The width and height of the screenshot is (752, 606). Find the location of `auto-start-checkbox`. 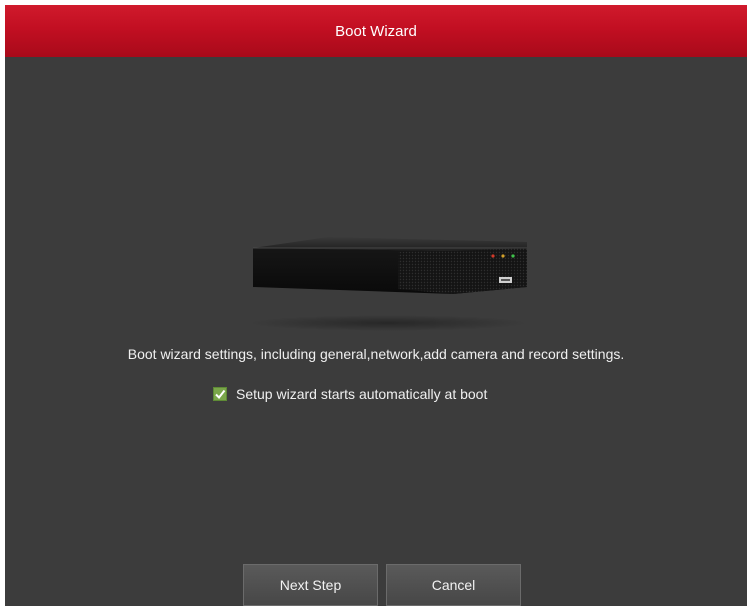

auto-start-checkbox is located at coordinates (220, 394).